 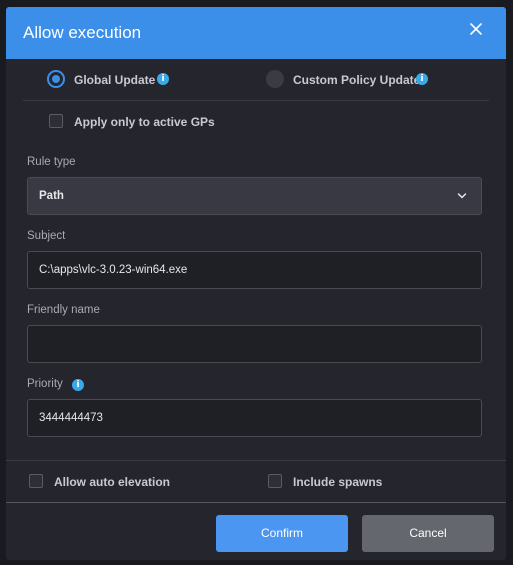 What do you see at coordinates (51, 162) in the screenshot?
I see `rule-type-label: Rule type` at bounding box center [51, 162].